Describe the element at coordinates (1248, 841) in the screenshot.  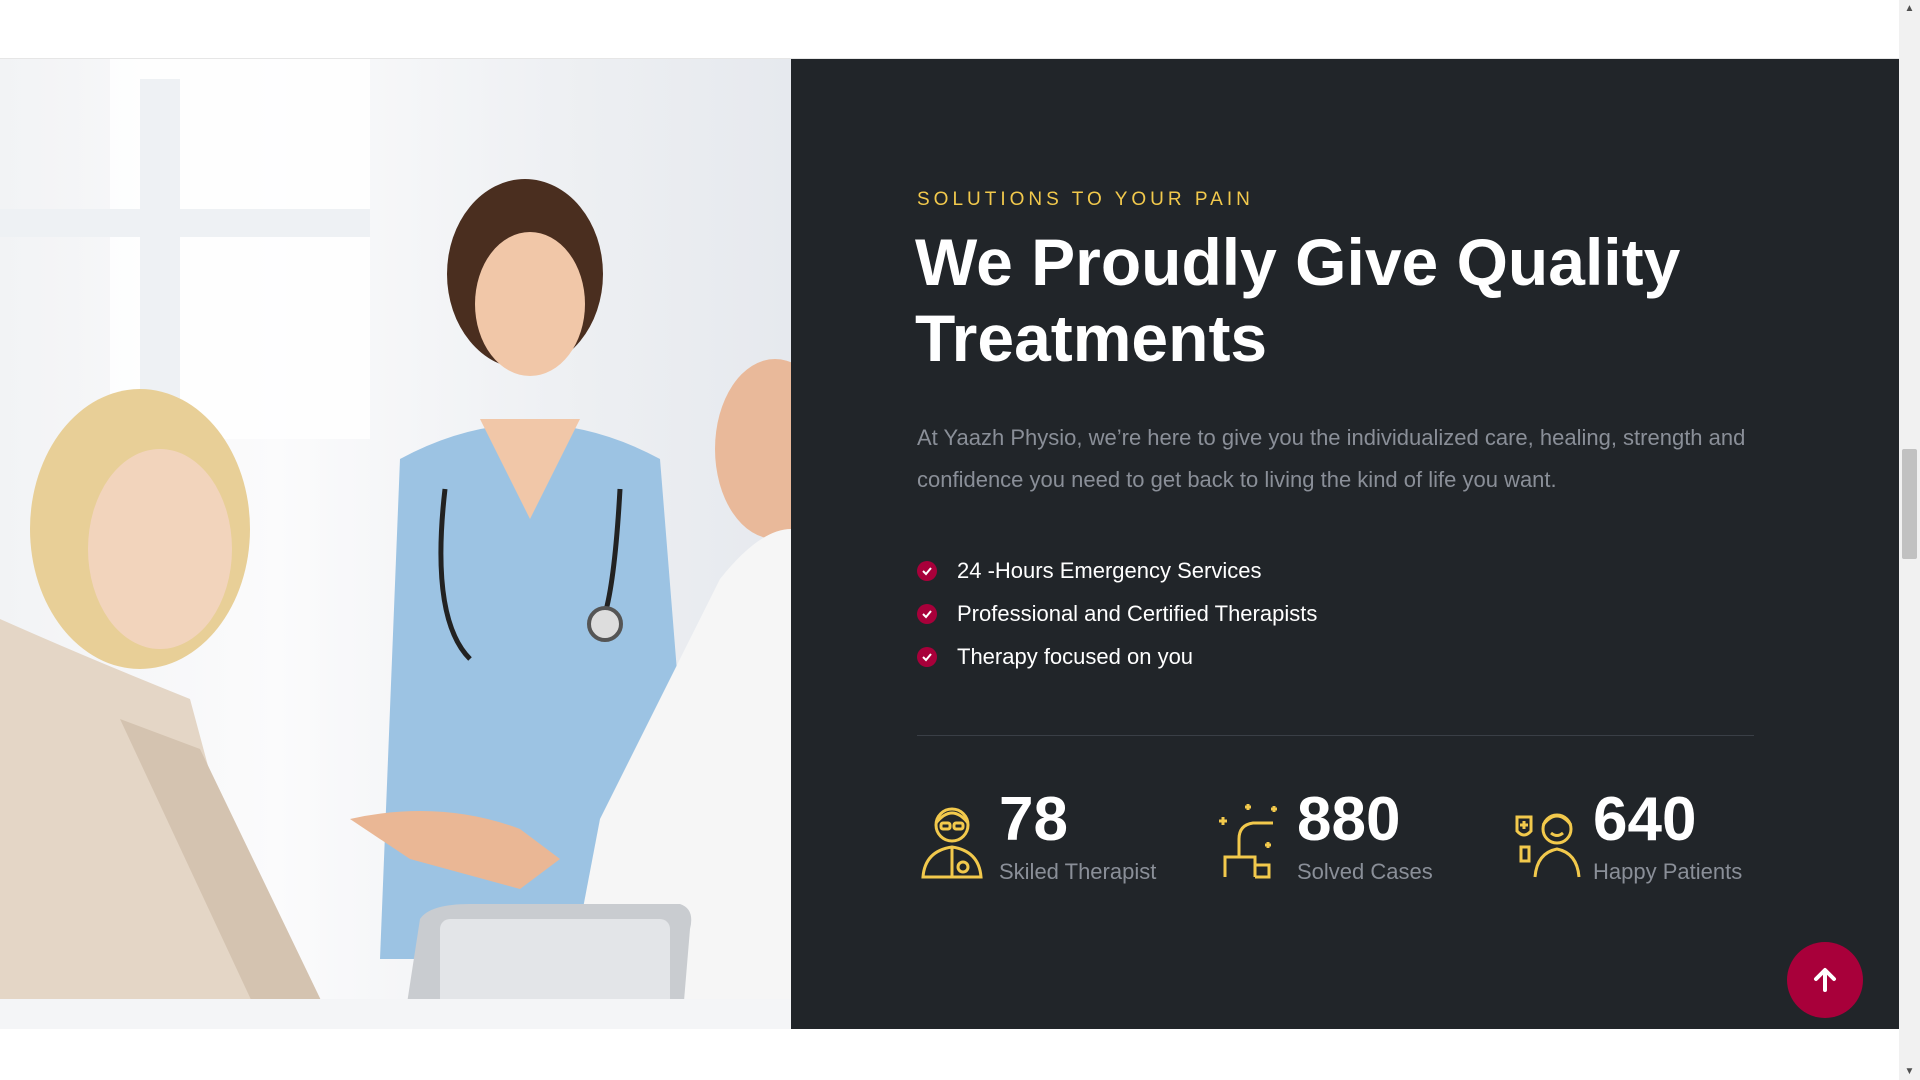
I see `solved-cases-icon` at that location.